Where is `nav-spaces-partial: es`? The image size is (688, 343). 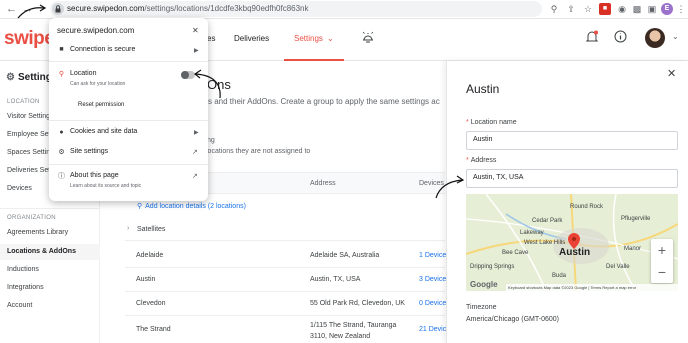
nav-spaces-partial: es is located at coordinates (211, 38).